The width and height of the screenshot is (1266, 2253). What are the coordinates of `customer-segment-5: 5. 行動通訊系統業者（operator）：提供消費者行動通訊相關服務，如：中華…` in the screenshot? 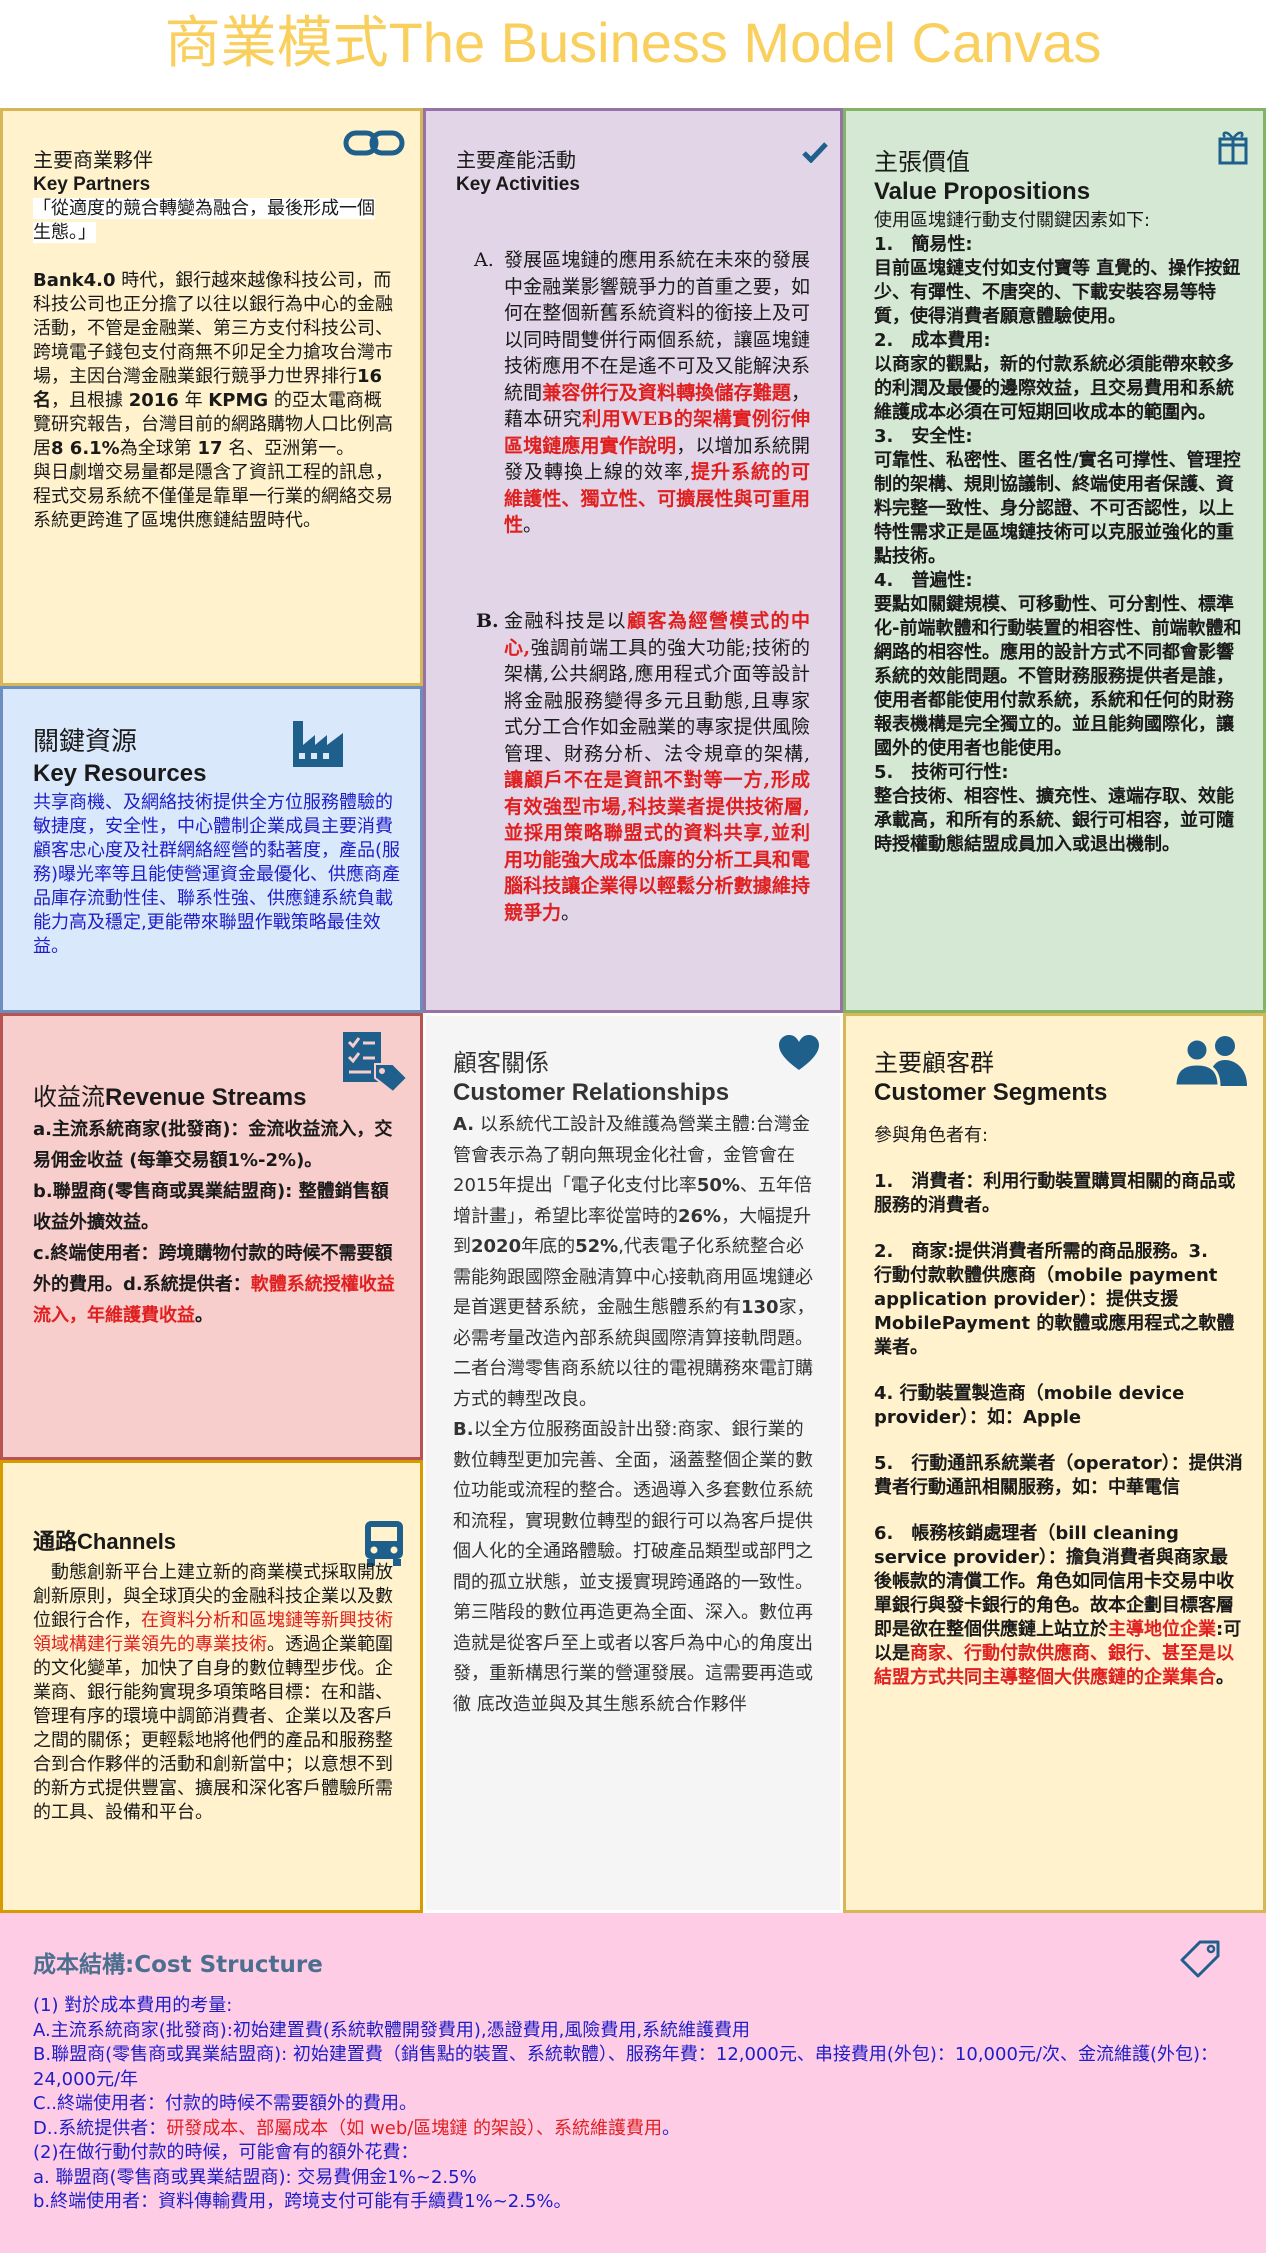 It's located at (1058, 1475).